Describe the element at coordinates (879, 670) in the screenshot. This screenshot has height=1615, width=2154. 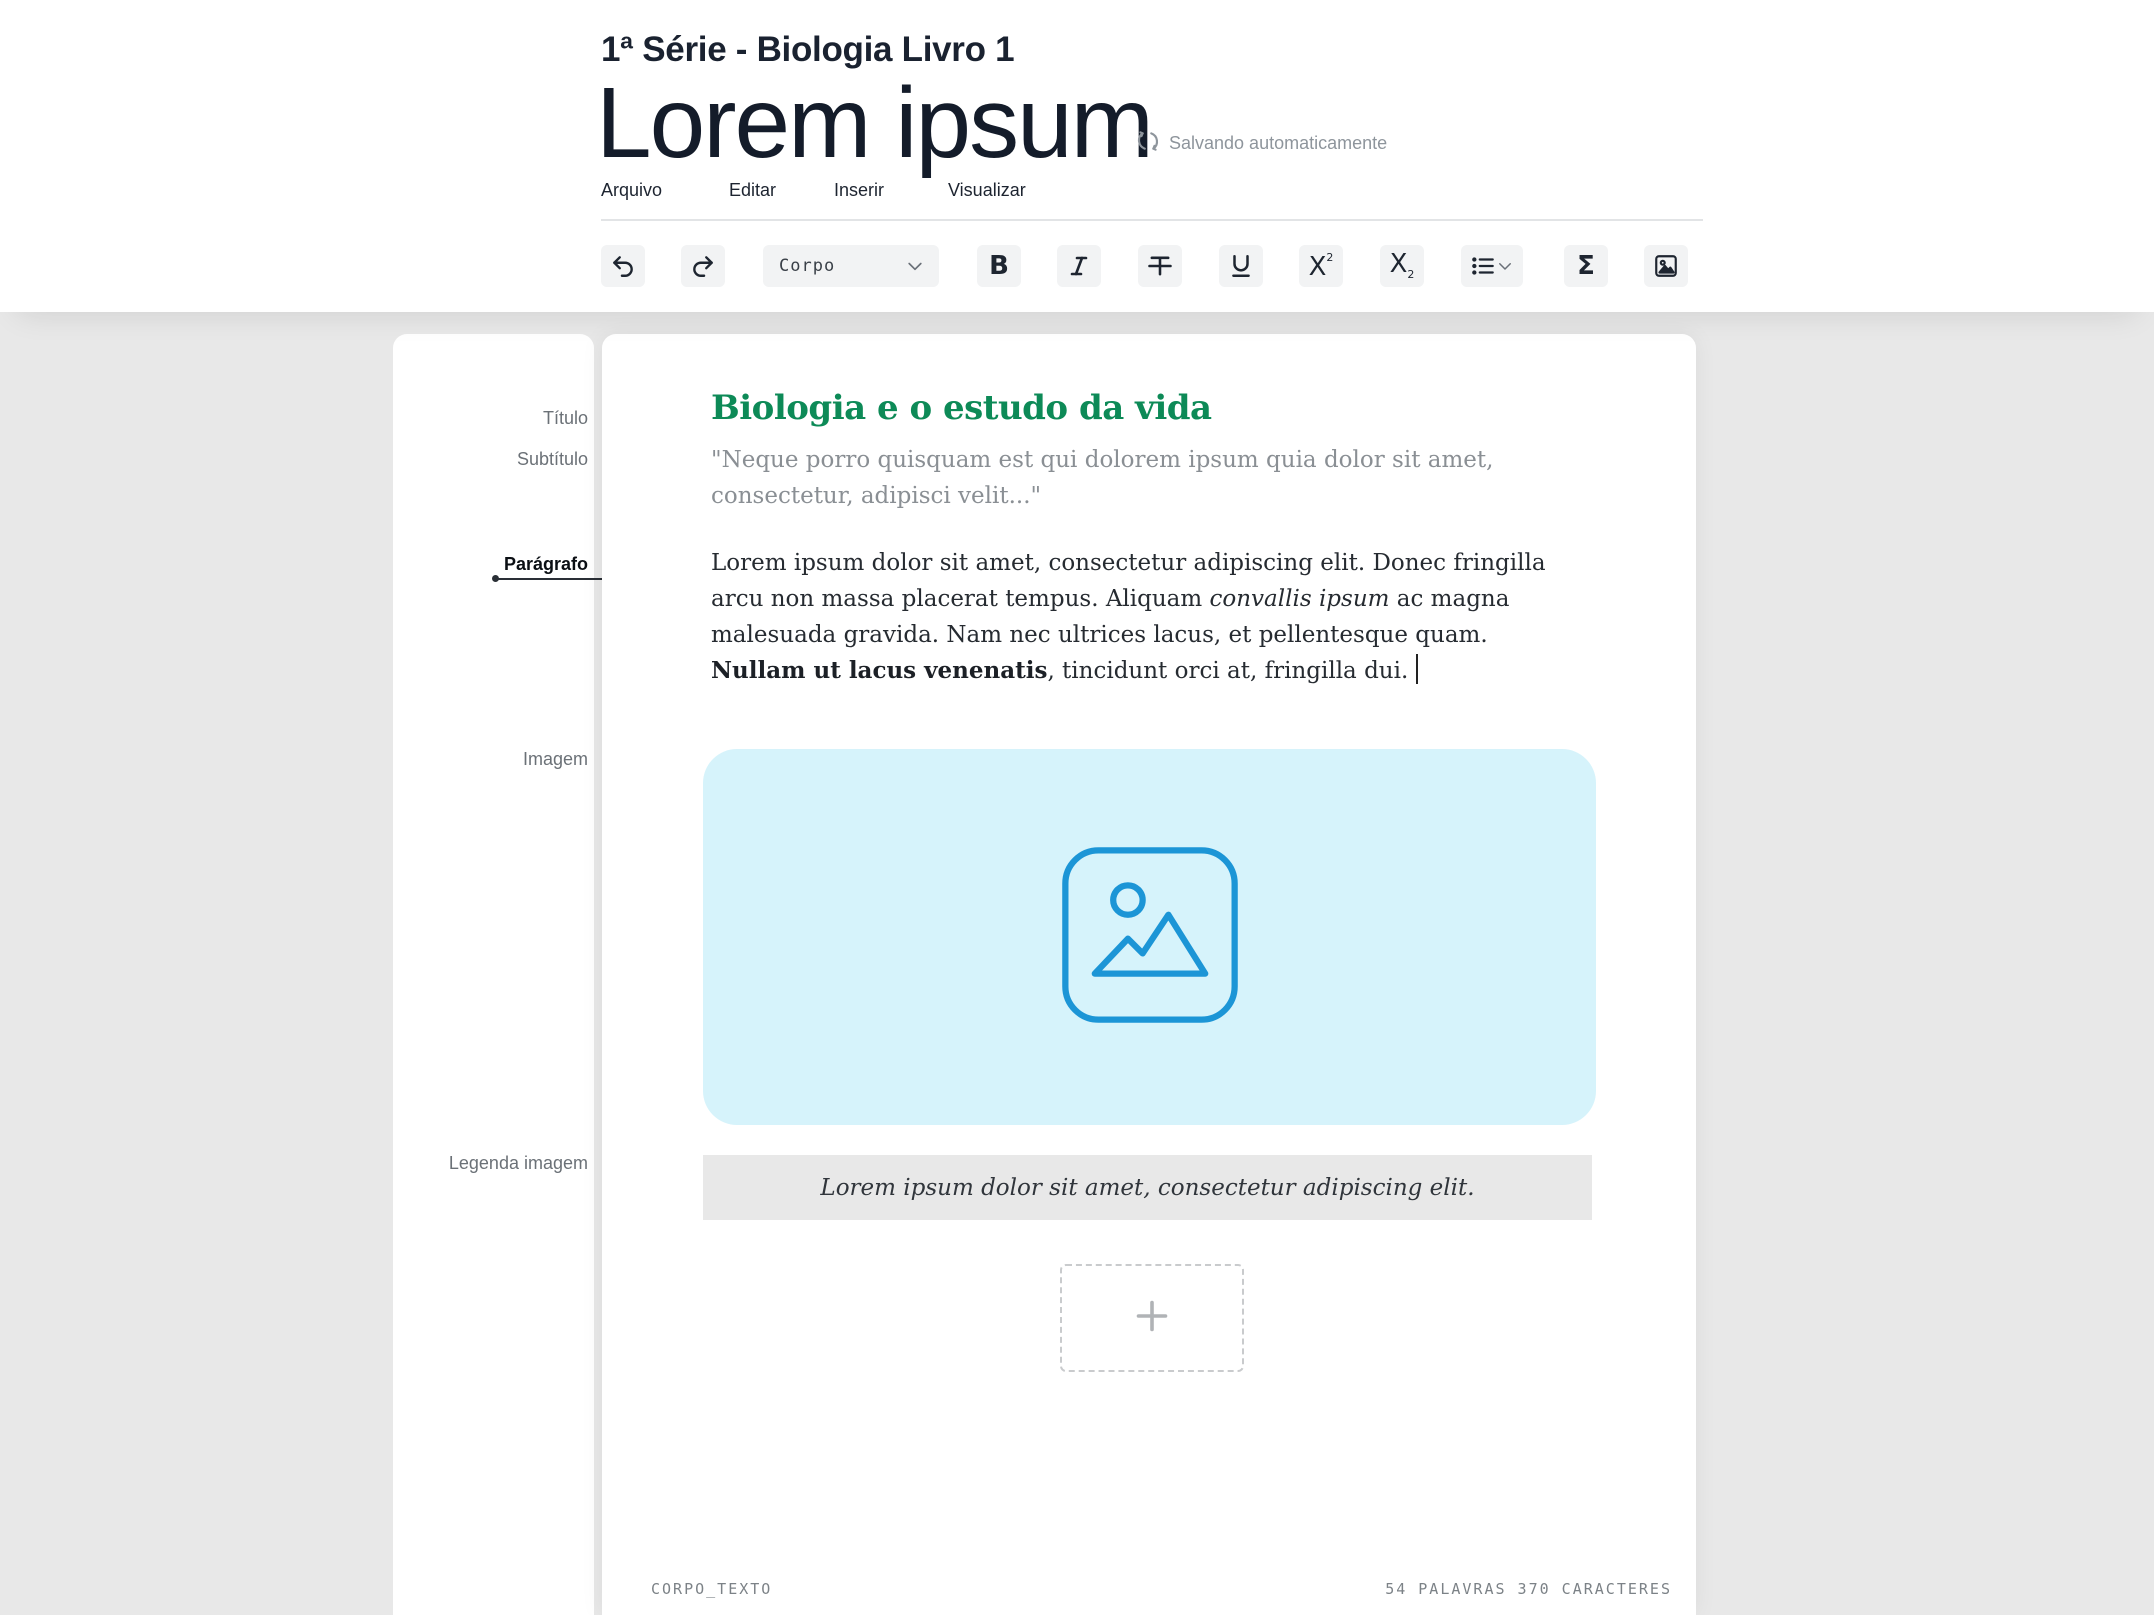
I see `paragraph-bold-text: Nullam ut lacus venenatis` at that location.